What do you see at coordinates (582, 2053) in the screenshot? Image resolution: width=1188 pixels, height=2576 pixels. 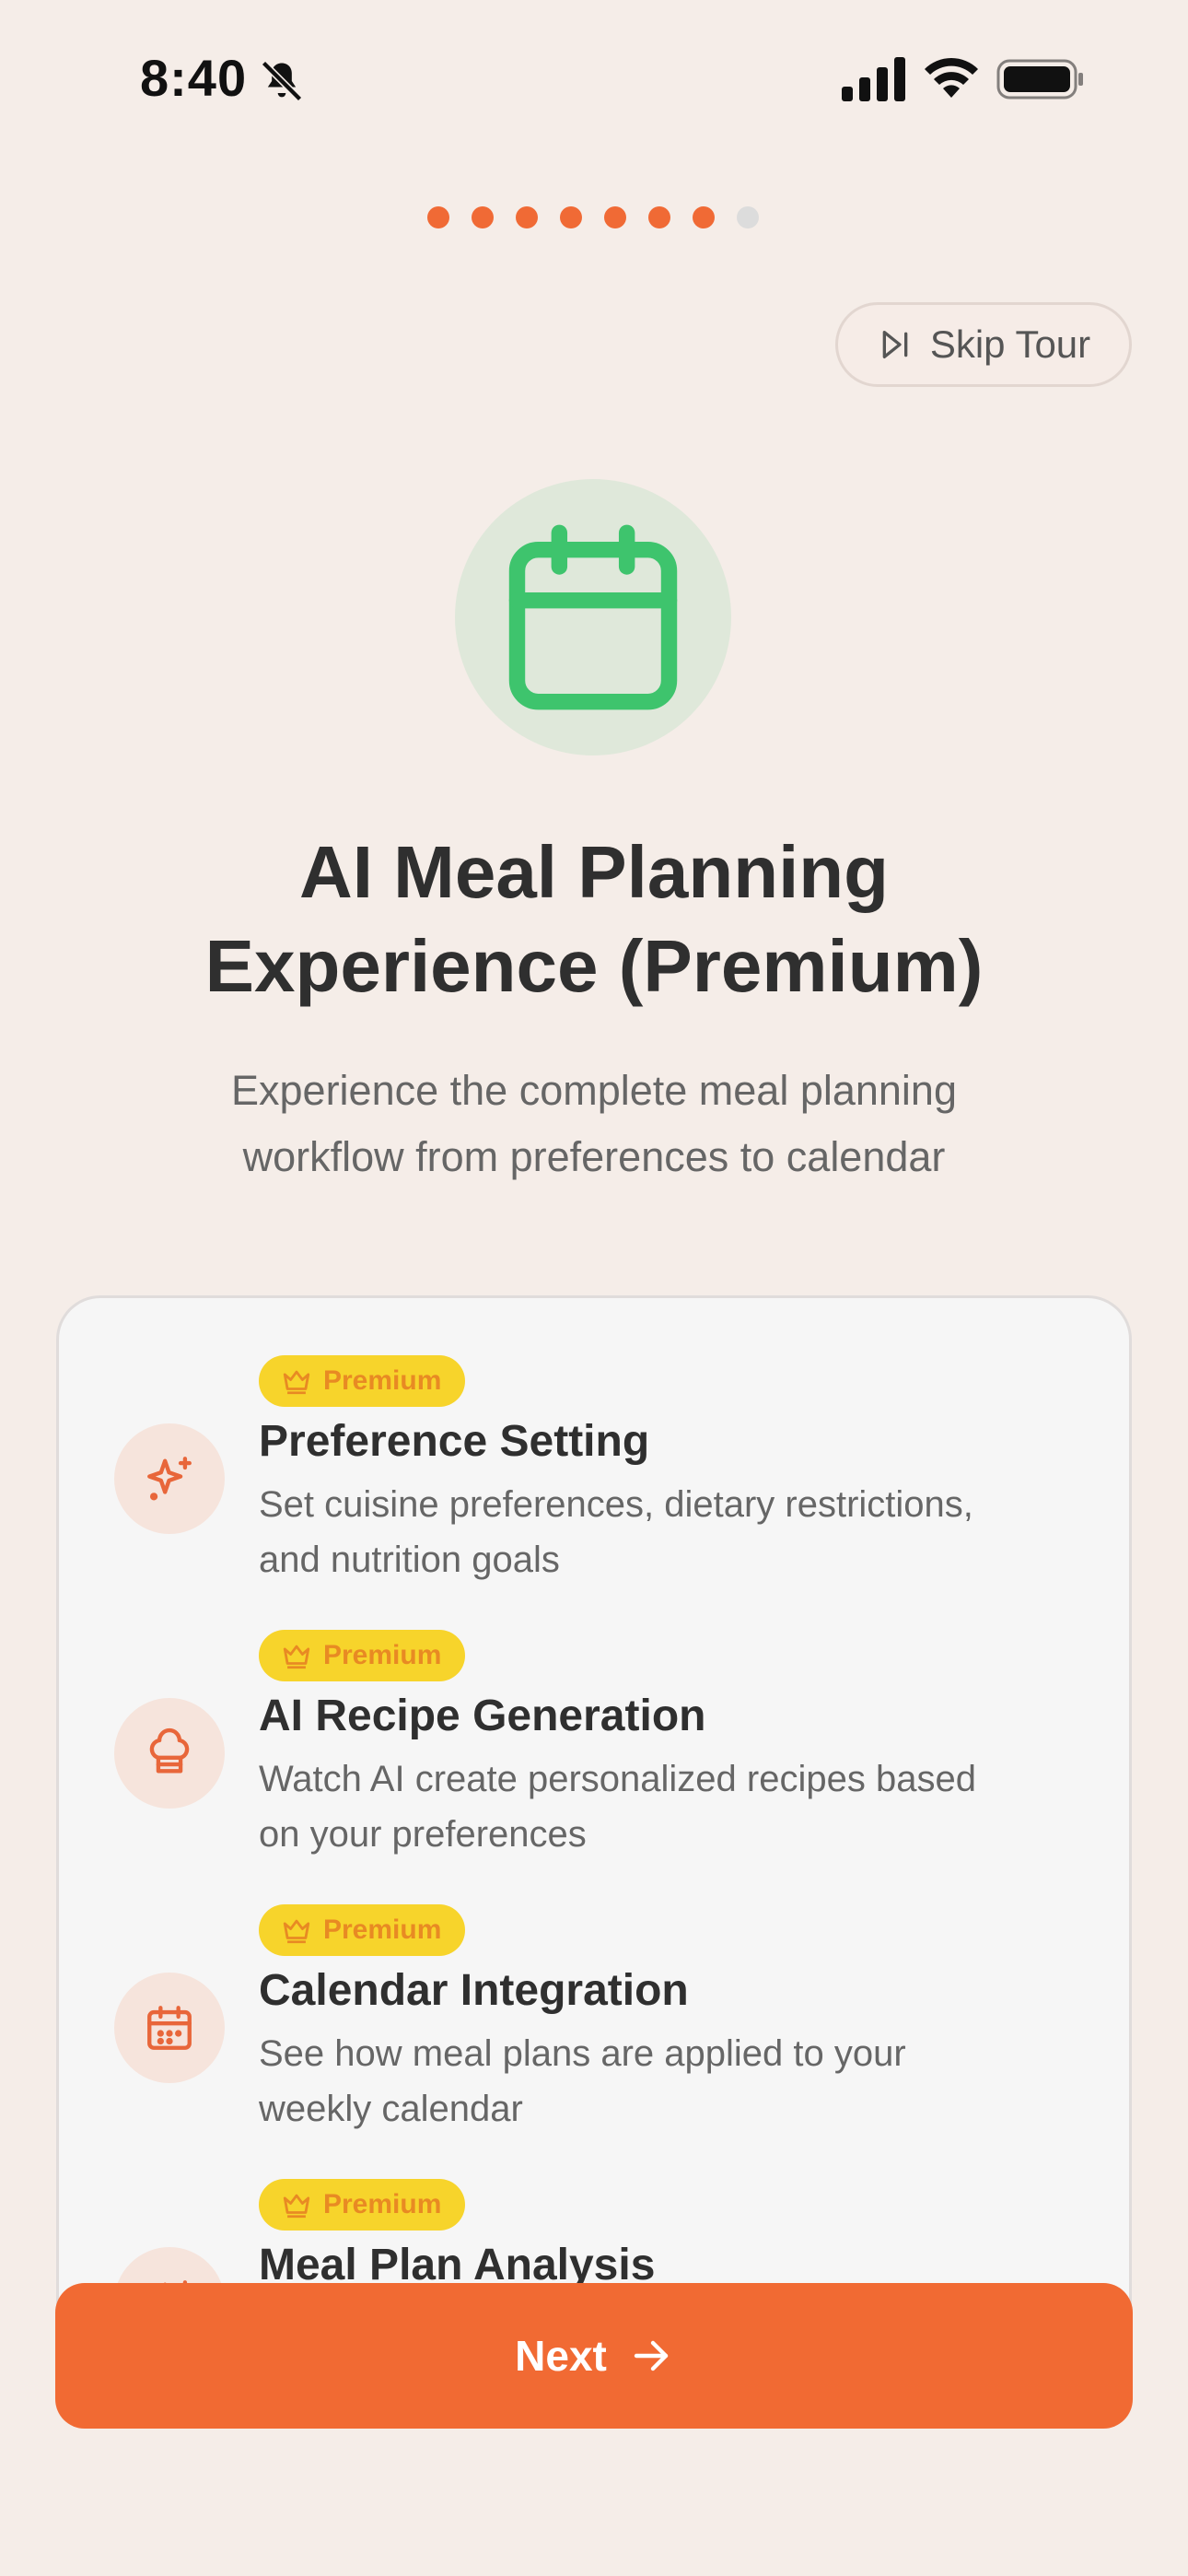 I see `feature-description-line: See how meal plans are applied to your` at bounding box center [582, 2053].